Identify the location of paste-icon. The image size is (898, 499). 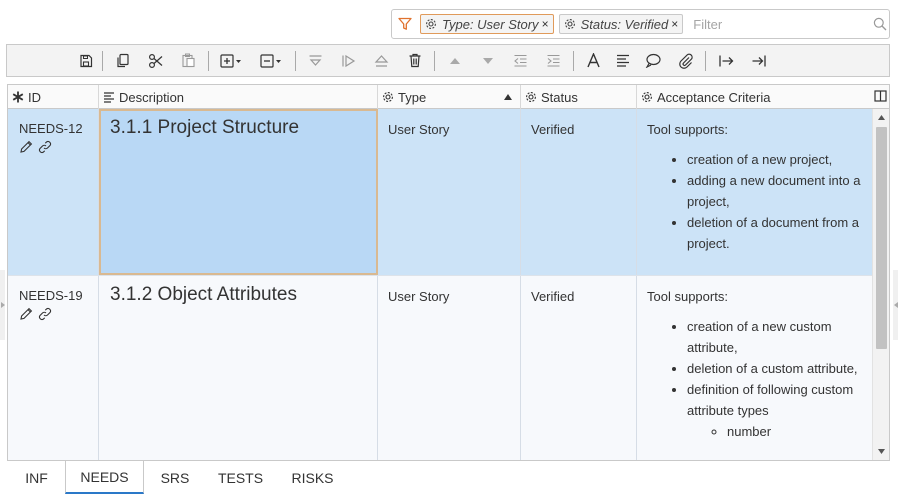
(188, 61).